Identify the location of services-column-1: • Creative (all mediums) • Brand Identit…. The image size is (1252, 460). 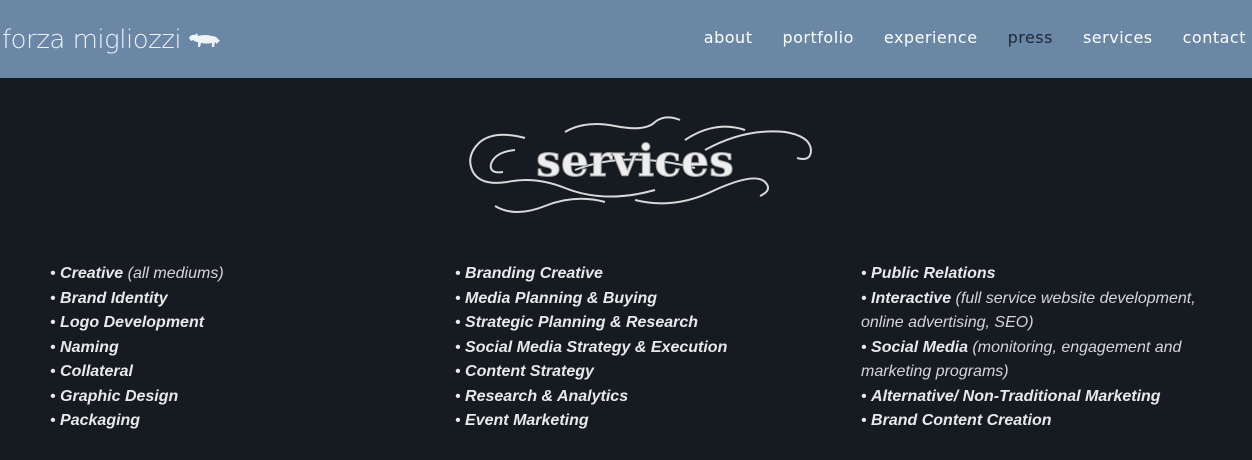
(220, 348).